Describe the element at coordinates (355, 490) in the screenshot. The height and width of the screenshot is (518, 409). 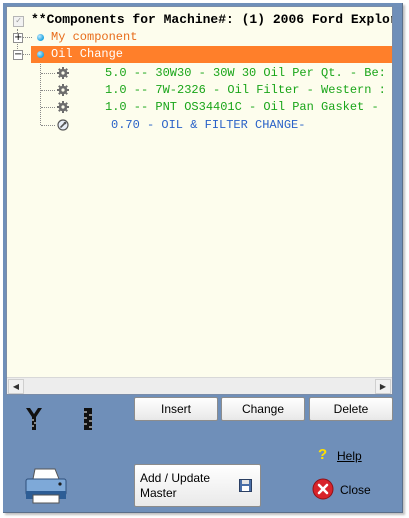
I see `close-button-label: Close` at that location.